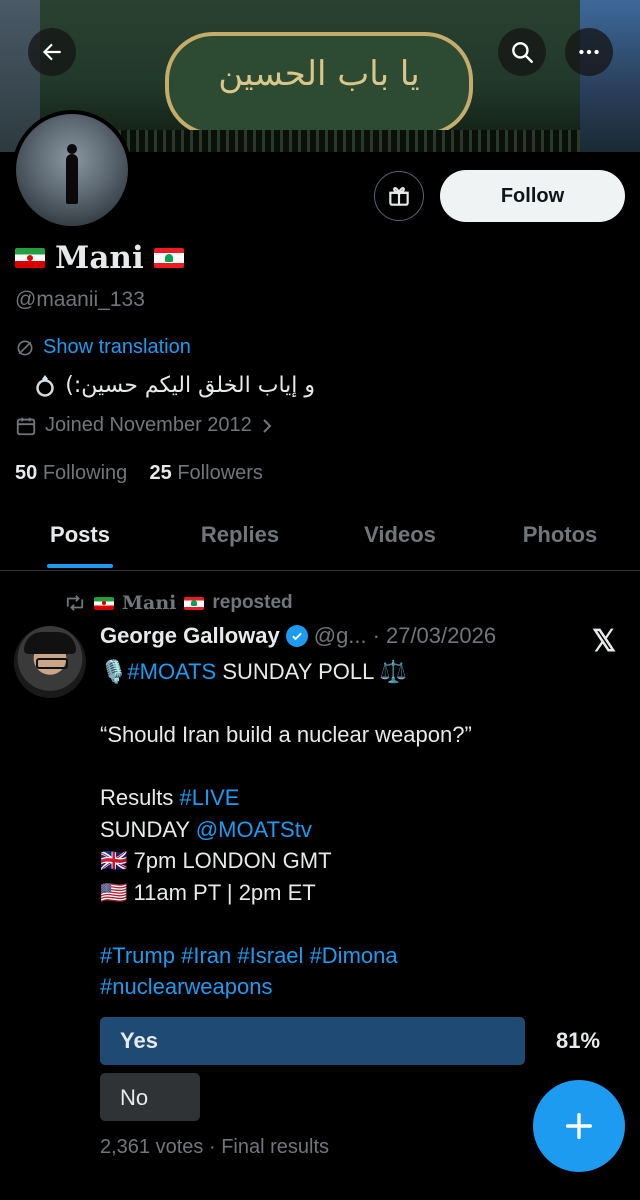 This screenshot has width=640, height=1200. I want to click on following-label: Following, so click(85, 473).